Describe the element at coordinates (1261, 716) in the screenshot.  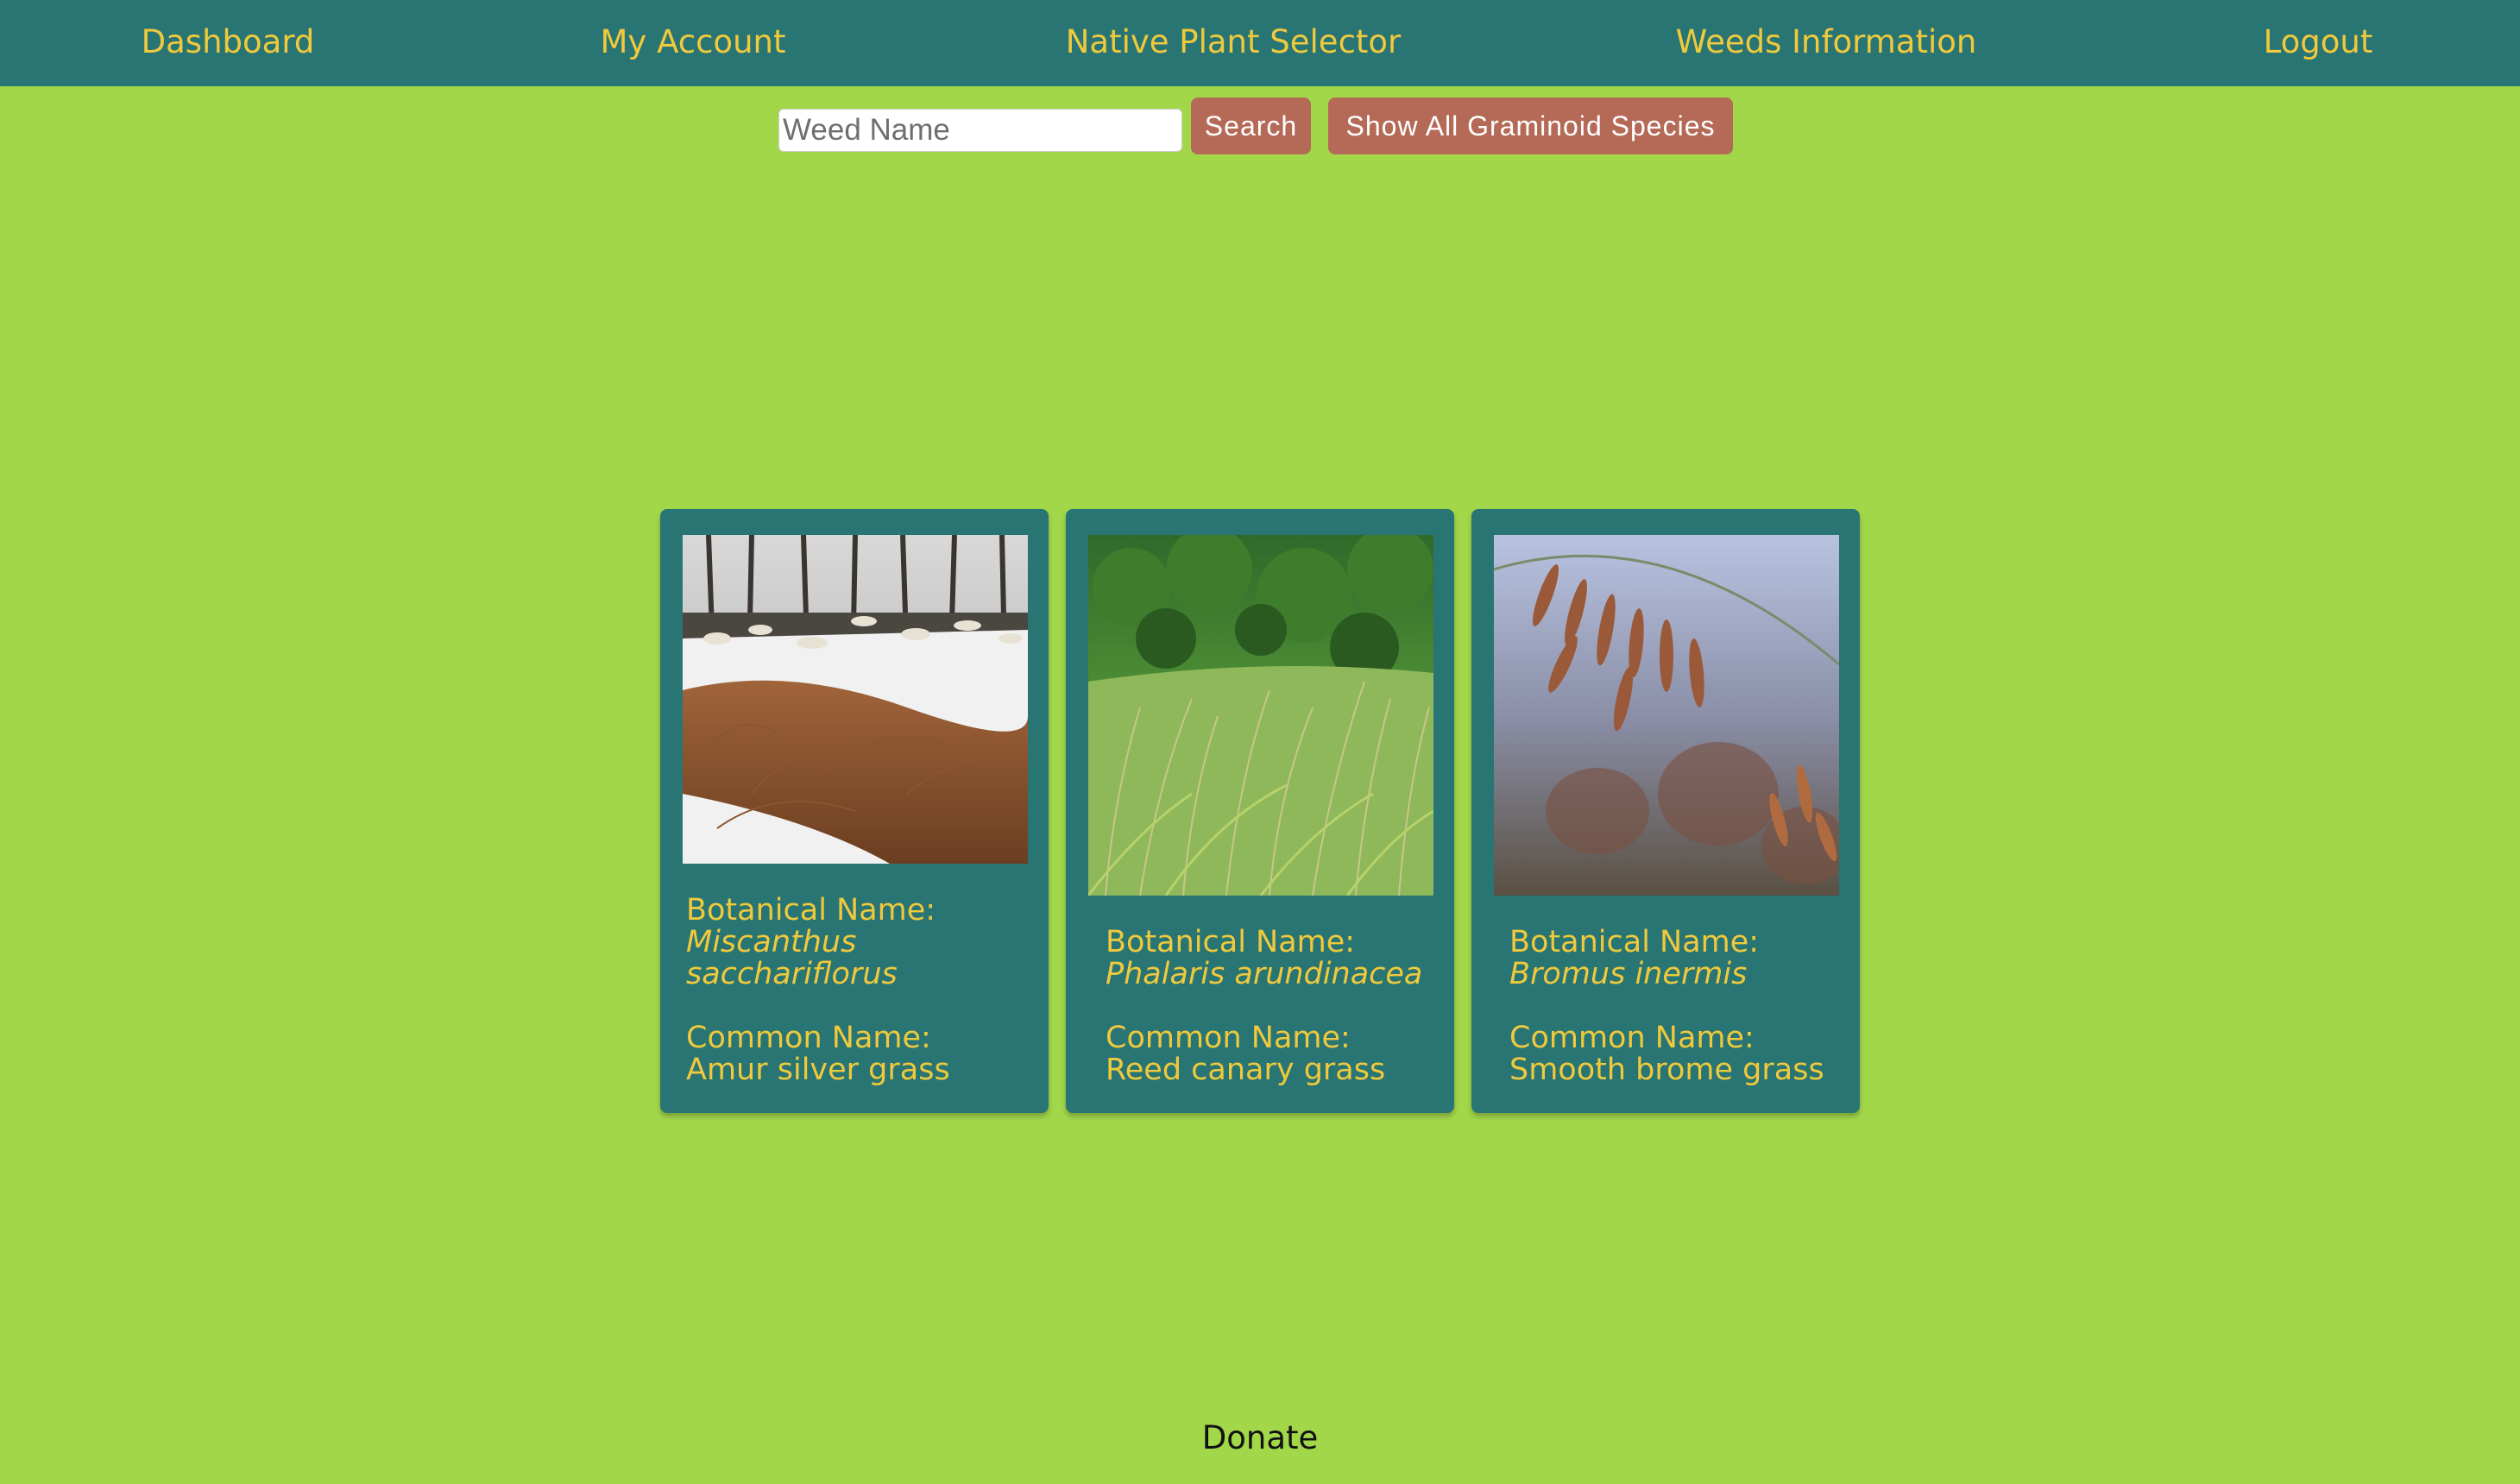
I see `reed-canary-grass-photo` at that location.